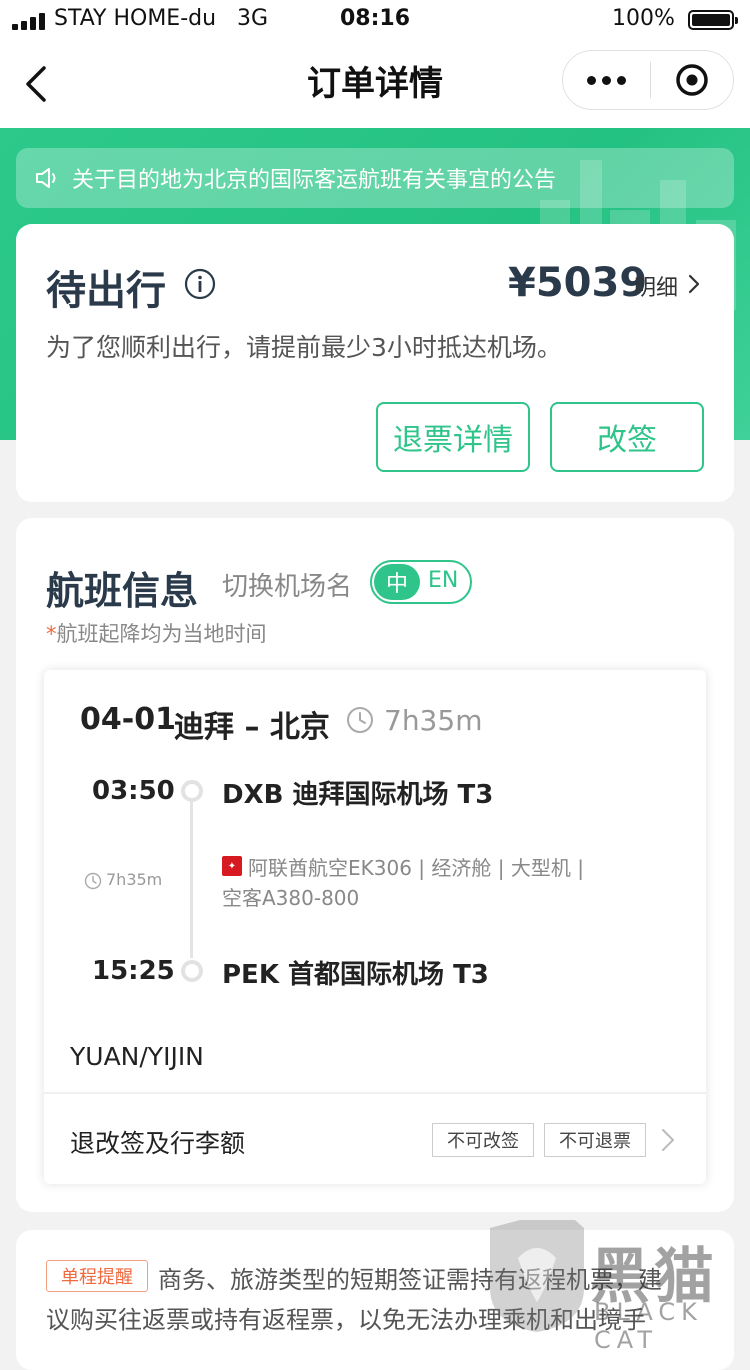 The width and height of the screenshot is (750, 1370). What do you see at coordinates (51, 634) in the screenshot?
I see `note-asterisk: *` at bounding box center [51, 634].